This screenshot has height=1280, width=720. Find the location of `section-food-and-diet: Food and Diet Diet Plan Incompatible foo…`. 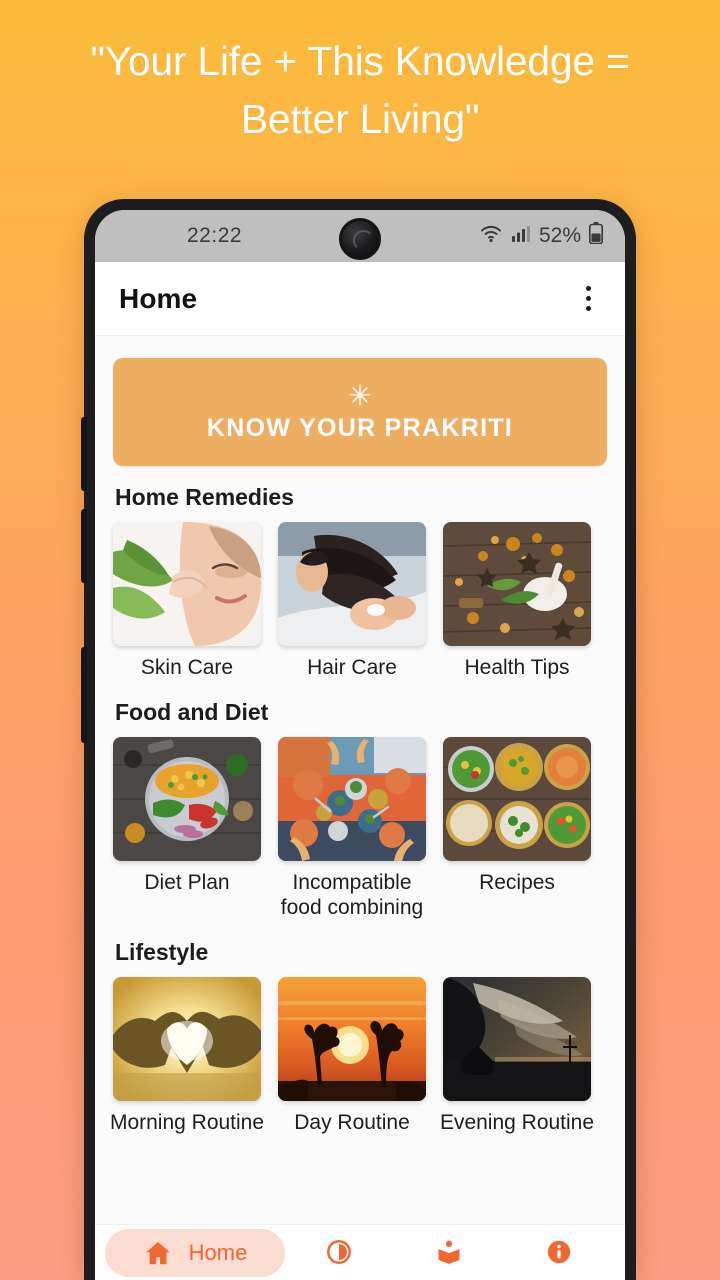

section-food-and-diet: Food and Diet Diet Plan Incompatible foo… is located at coordinates (360, 810).